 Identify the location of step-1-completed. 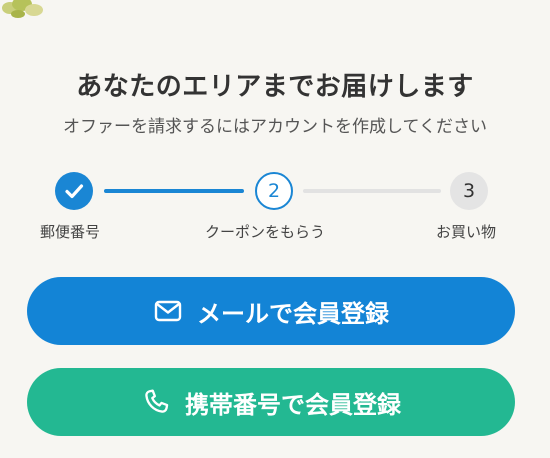
(74, 191).